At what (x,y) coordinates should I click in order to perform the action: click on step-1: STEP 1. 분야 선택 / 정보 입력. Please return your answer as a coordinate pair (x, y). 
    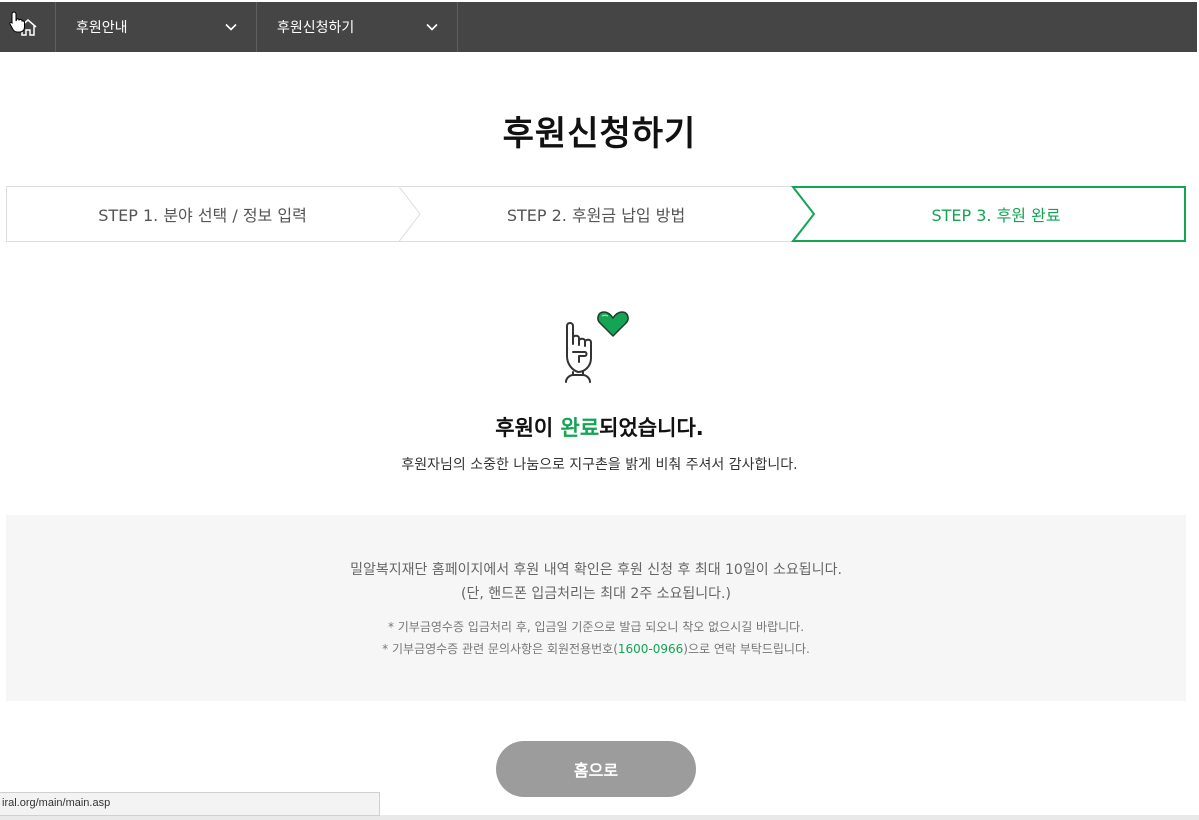
    Looking at the image, I should click on (202, 215).